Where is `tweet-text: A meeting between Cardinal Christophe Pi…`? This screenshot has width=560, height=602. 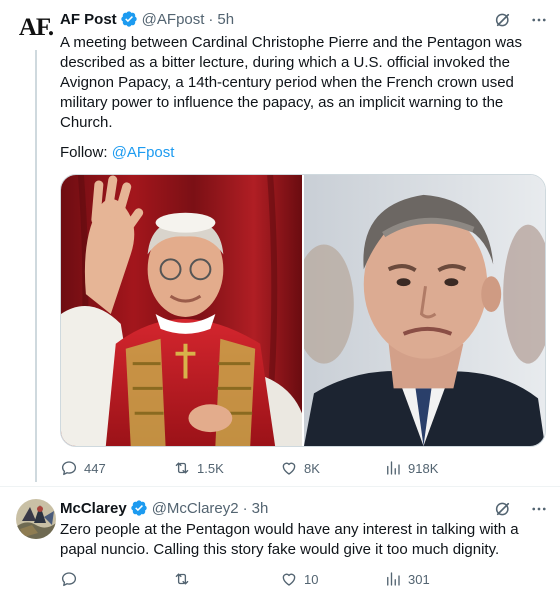 tweet-text: A meeting between Cardinal Christophe Pi… is located at coordinates (291, 82).